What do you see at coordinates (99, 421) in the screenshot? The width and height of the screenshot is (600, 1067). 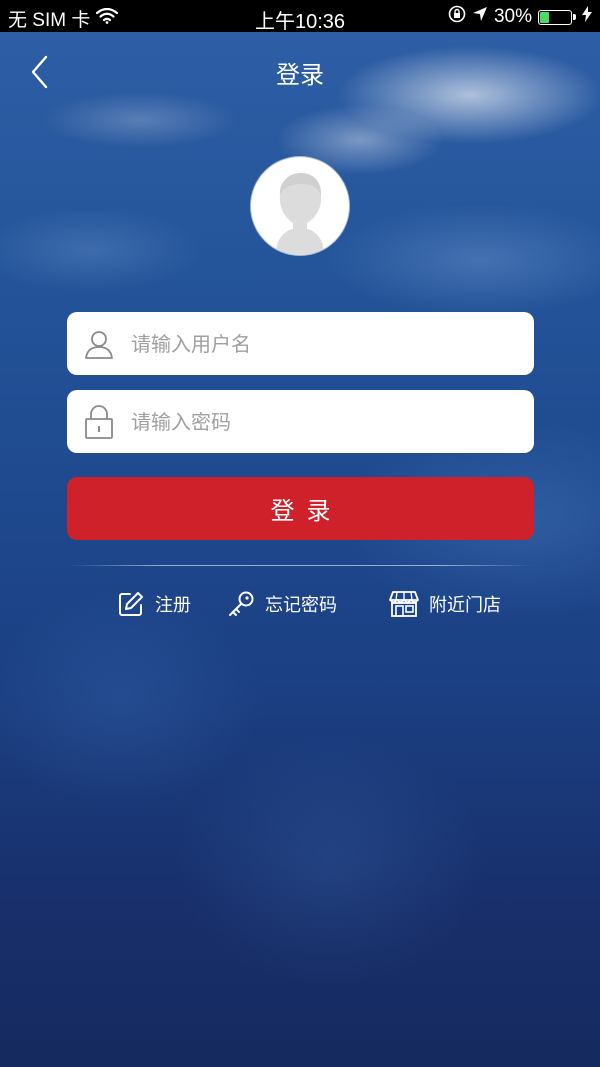 I see `lock-icon` at bounding box center [99, 421].